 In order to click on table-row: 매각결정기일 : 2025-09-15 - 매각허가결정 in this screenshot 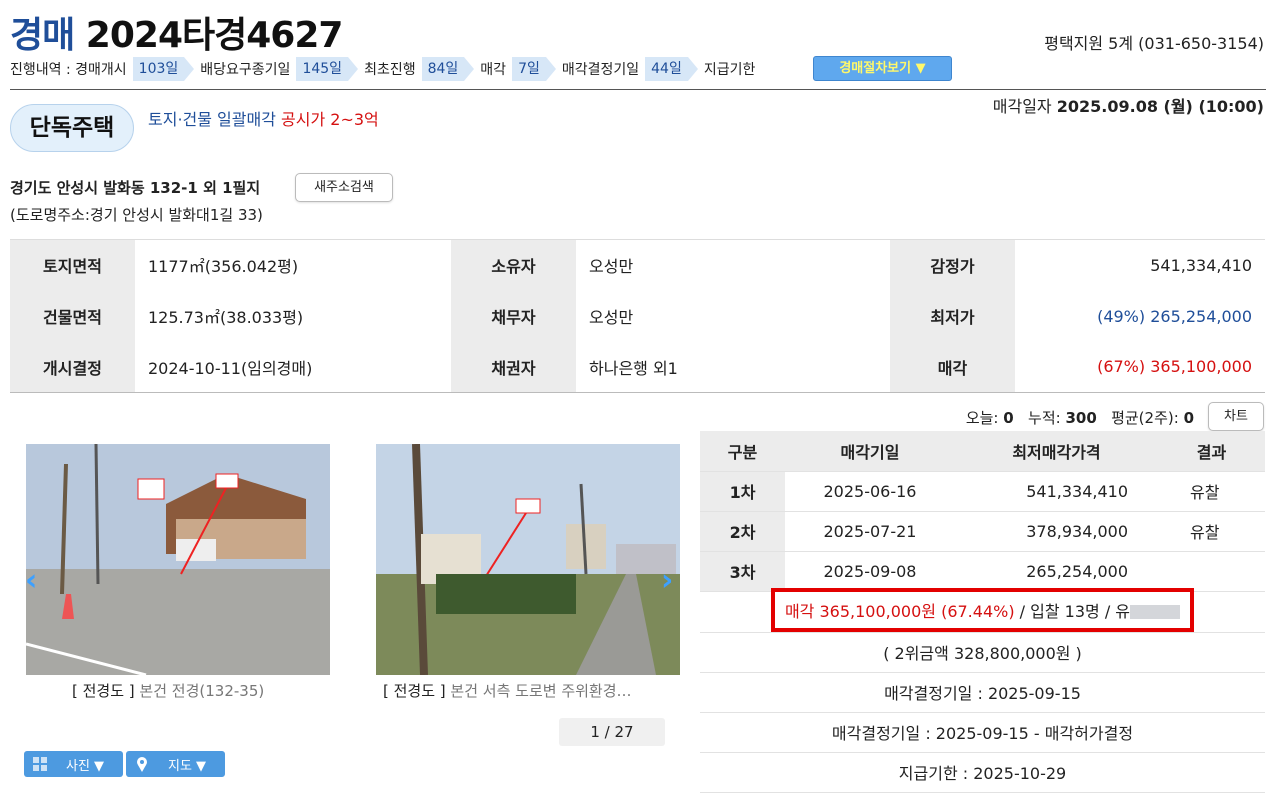, I will do `click(982, 732)`.